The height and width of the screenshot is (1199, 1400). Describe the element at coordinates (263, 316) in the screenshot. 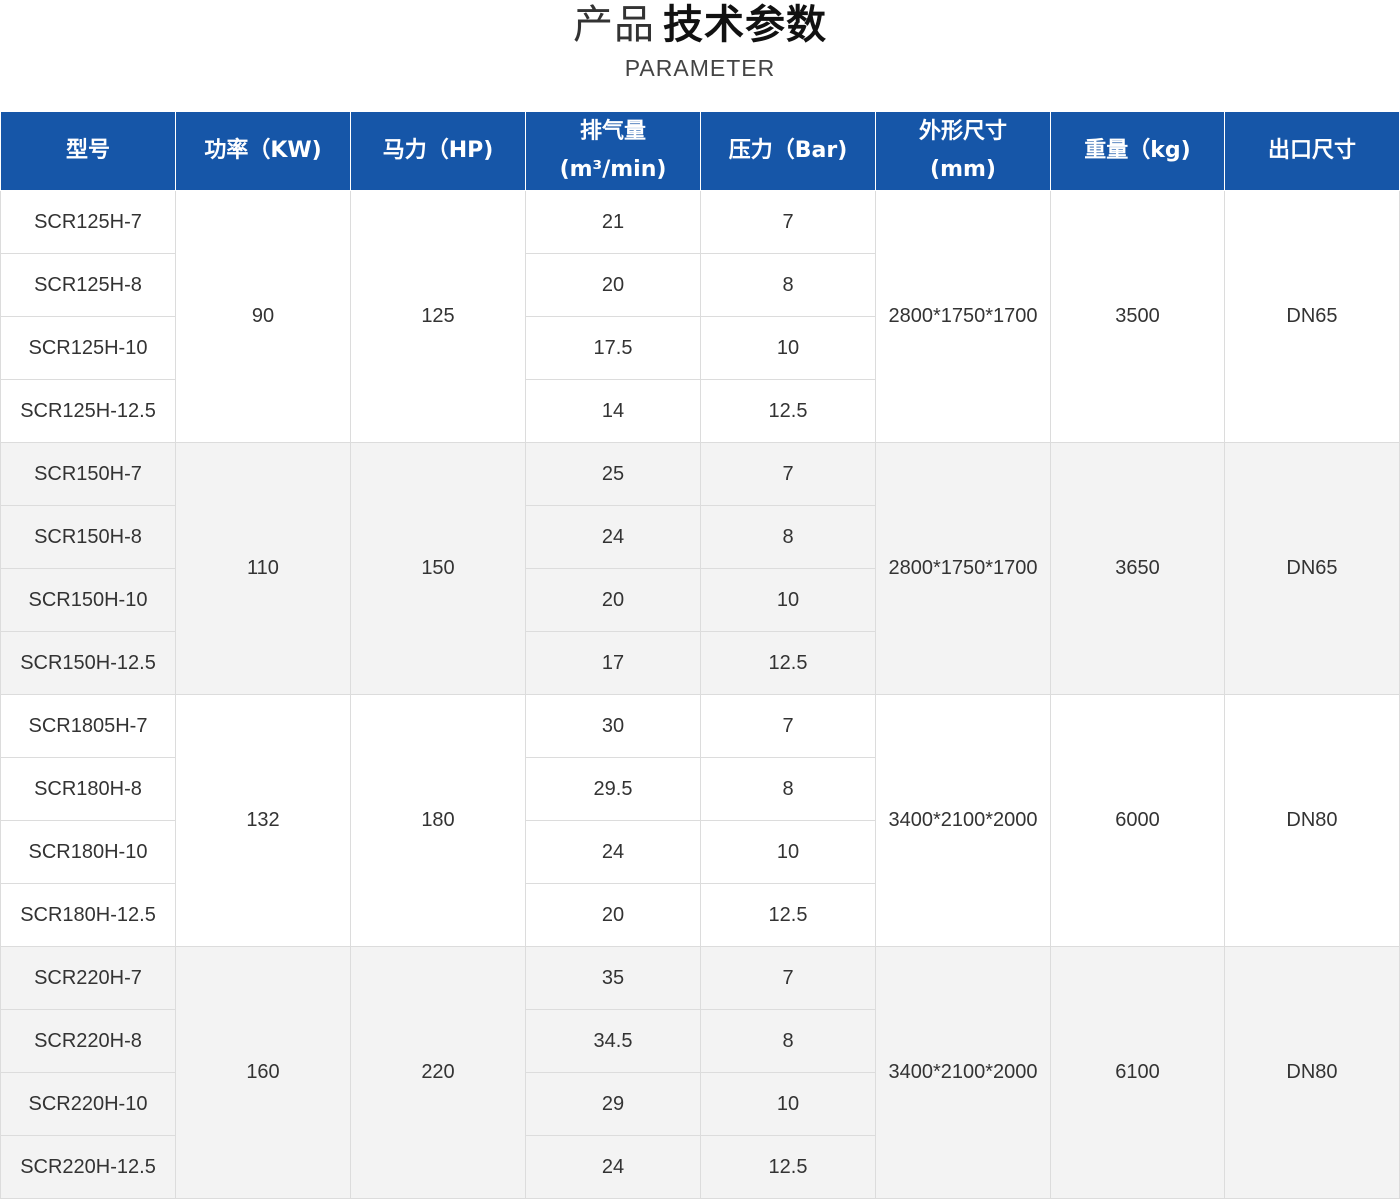

I see `power-cell: 90` at that location.